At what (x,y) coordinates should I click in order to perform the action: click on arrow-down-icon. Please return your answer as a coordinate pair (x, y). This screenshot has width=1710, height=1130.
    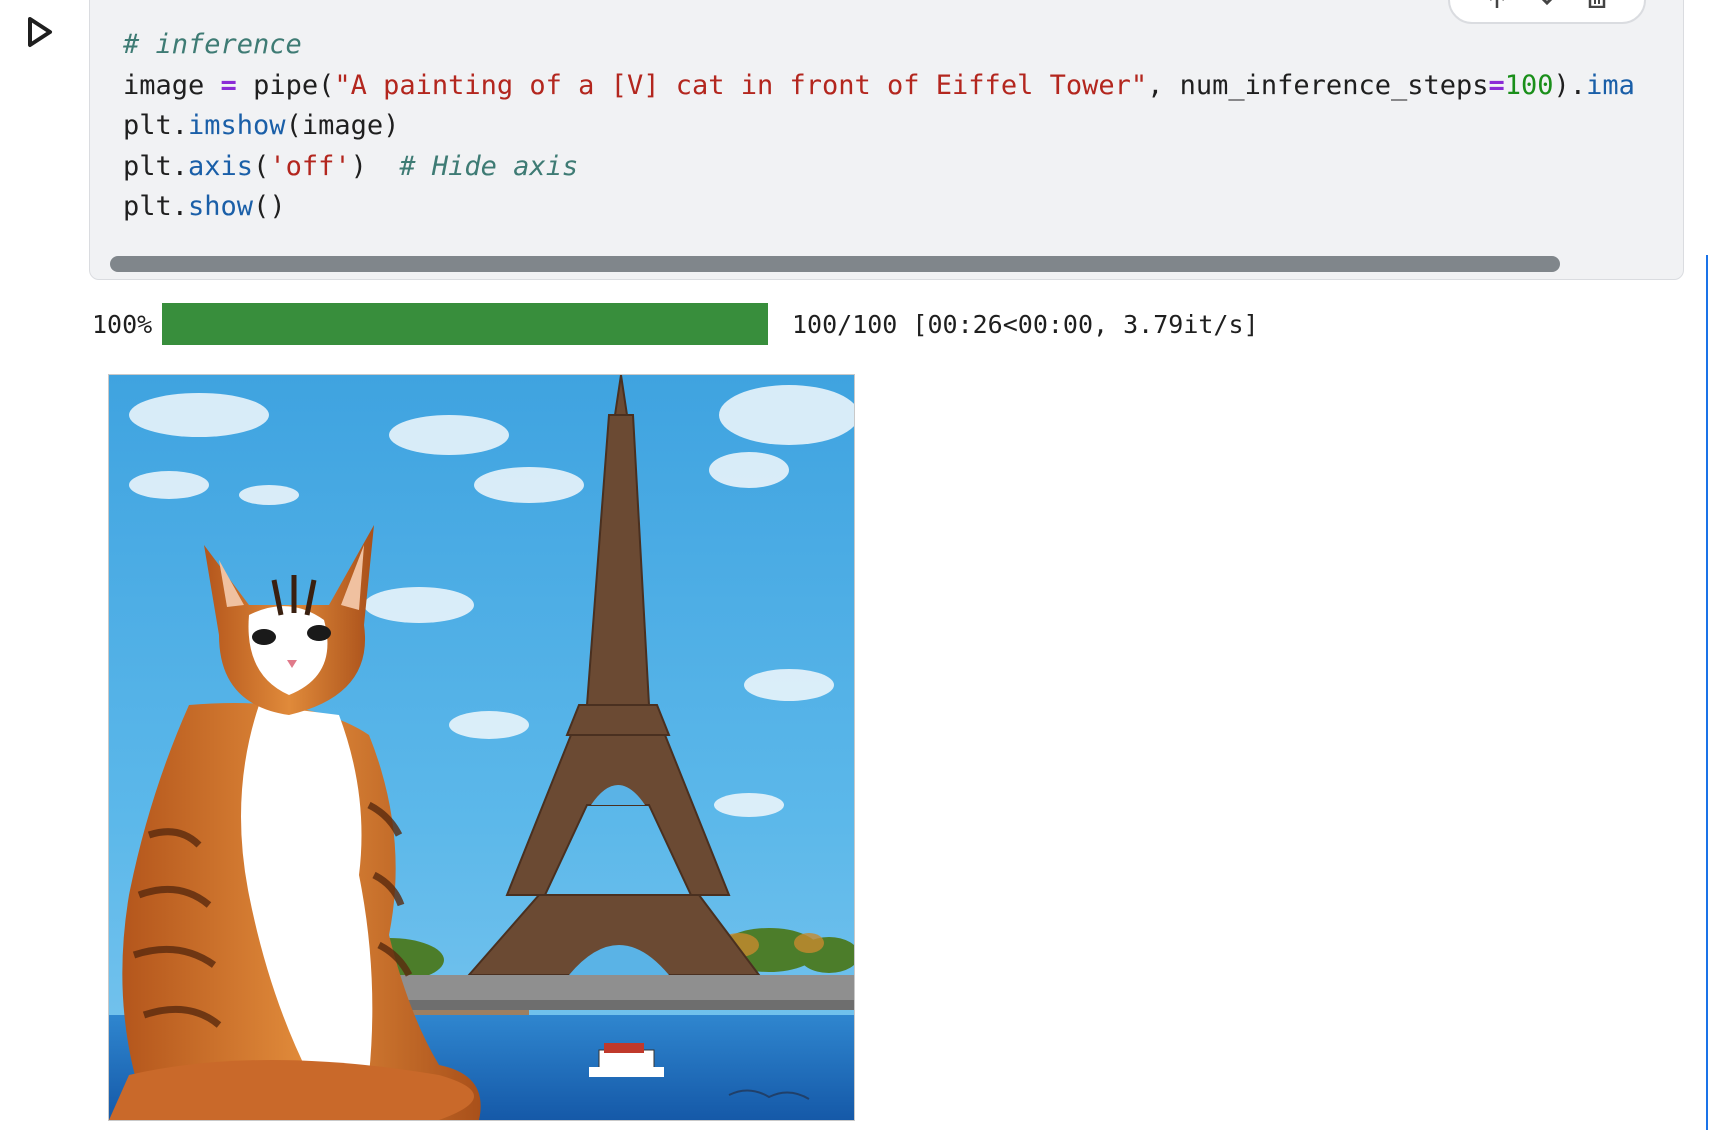
    Looking at the image, I should click on (1547, 4).